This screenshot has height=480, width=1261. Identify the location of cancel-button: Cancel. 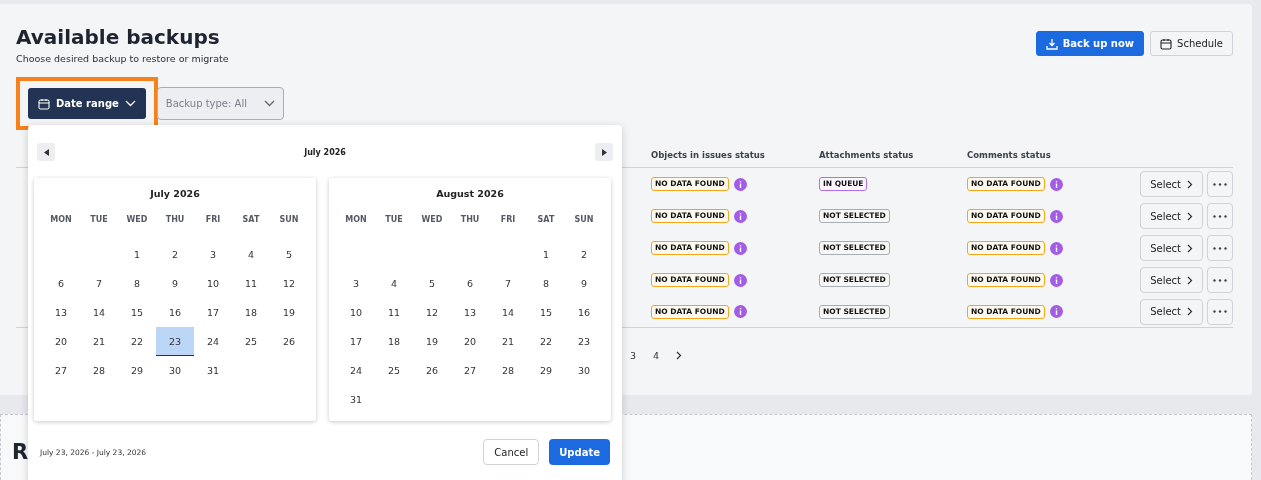
(511, 452).